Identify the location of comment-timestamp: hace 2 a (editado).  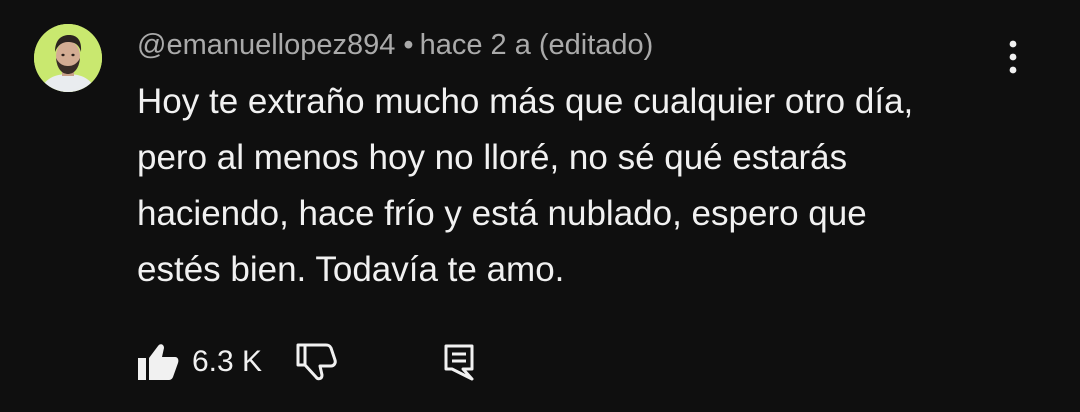
(537, 45).